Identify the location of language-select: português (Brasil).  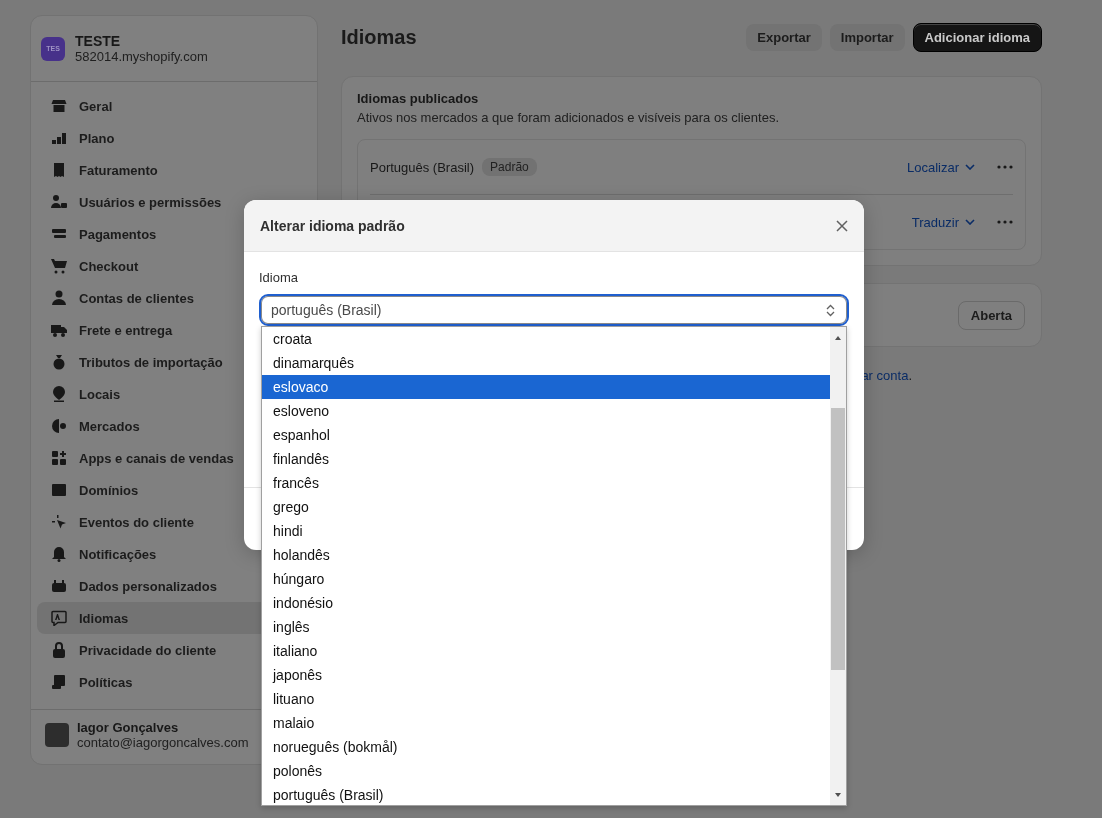
(554, 310).